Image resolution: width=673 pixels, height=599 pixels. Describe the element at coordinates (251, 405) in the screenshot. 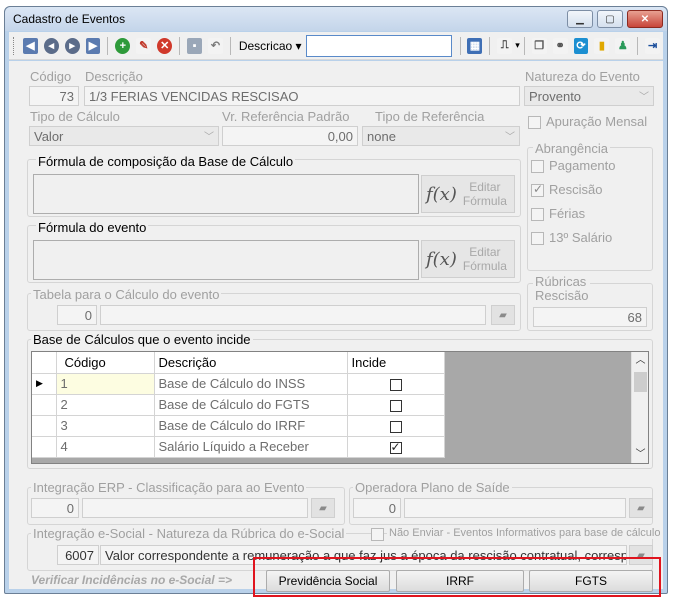

I see `row-descricao: Base de Cálculo do FGTS` at that location.